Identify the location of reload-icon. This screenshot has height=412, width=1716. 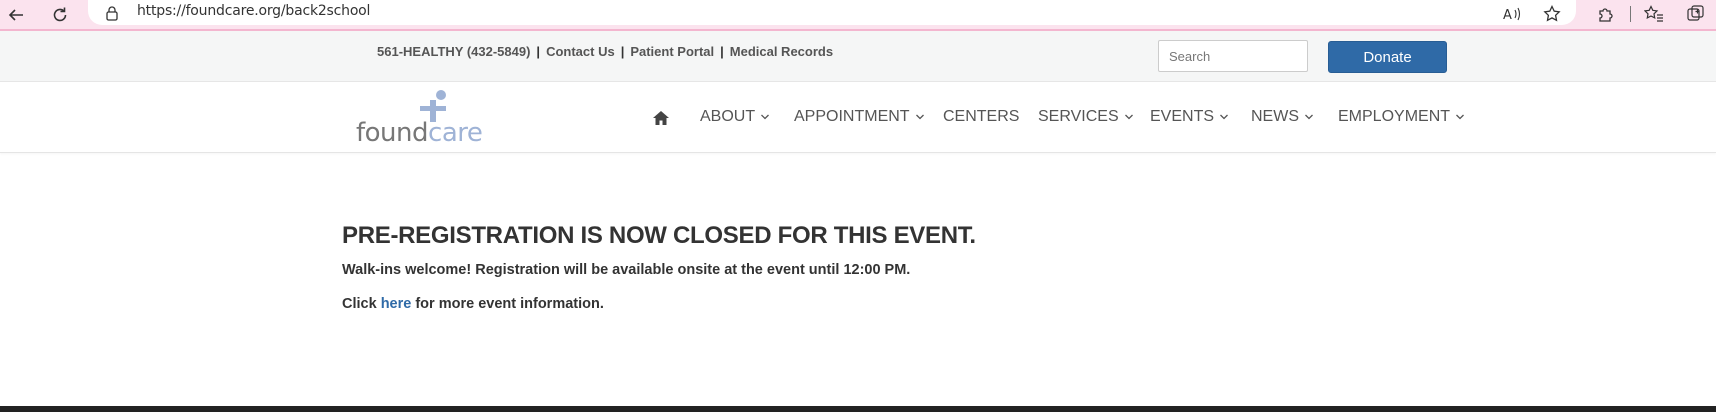
(60, 15).